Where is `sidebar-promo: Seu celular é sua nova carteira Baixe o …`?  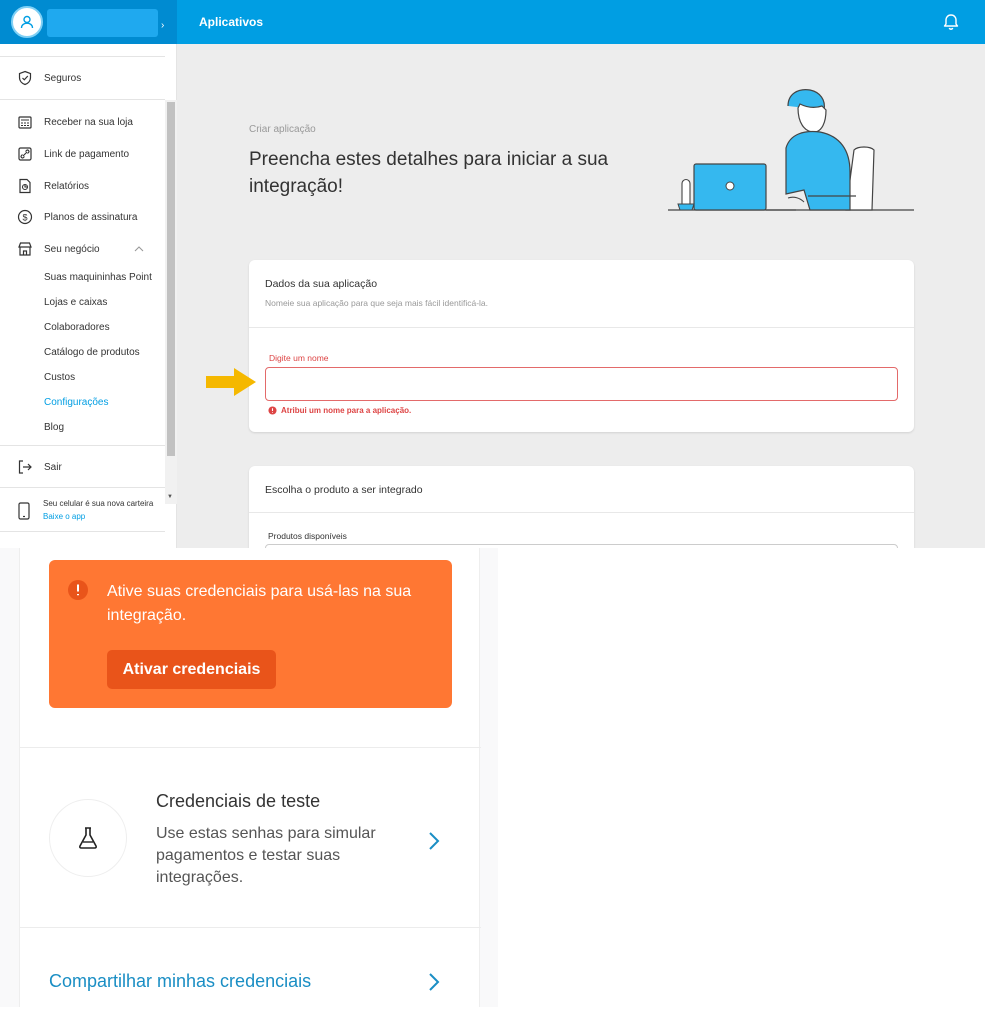 sidebar-promo: Seu celular é sua nova carteira Baixe o … is located at coordinates (82, 512).